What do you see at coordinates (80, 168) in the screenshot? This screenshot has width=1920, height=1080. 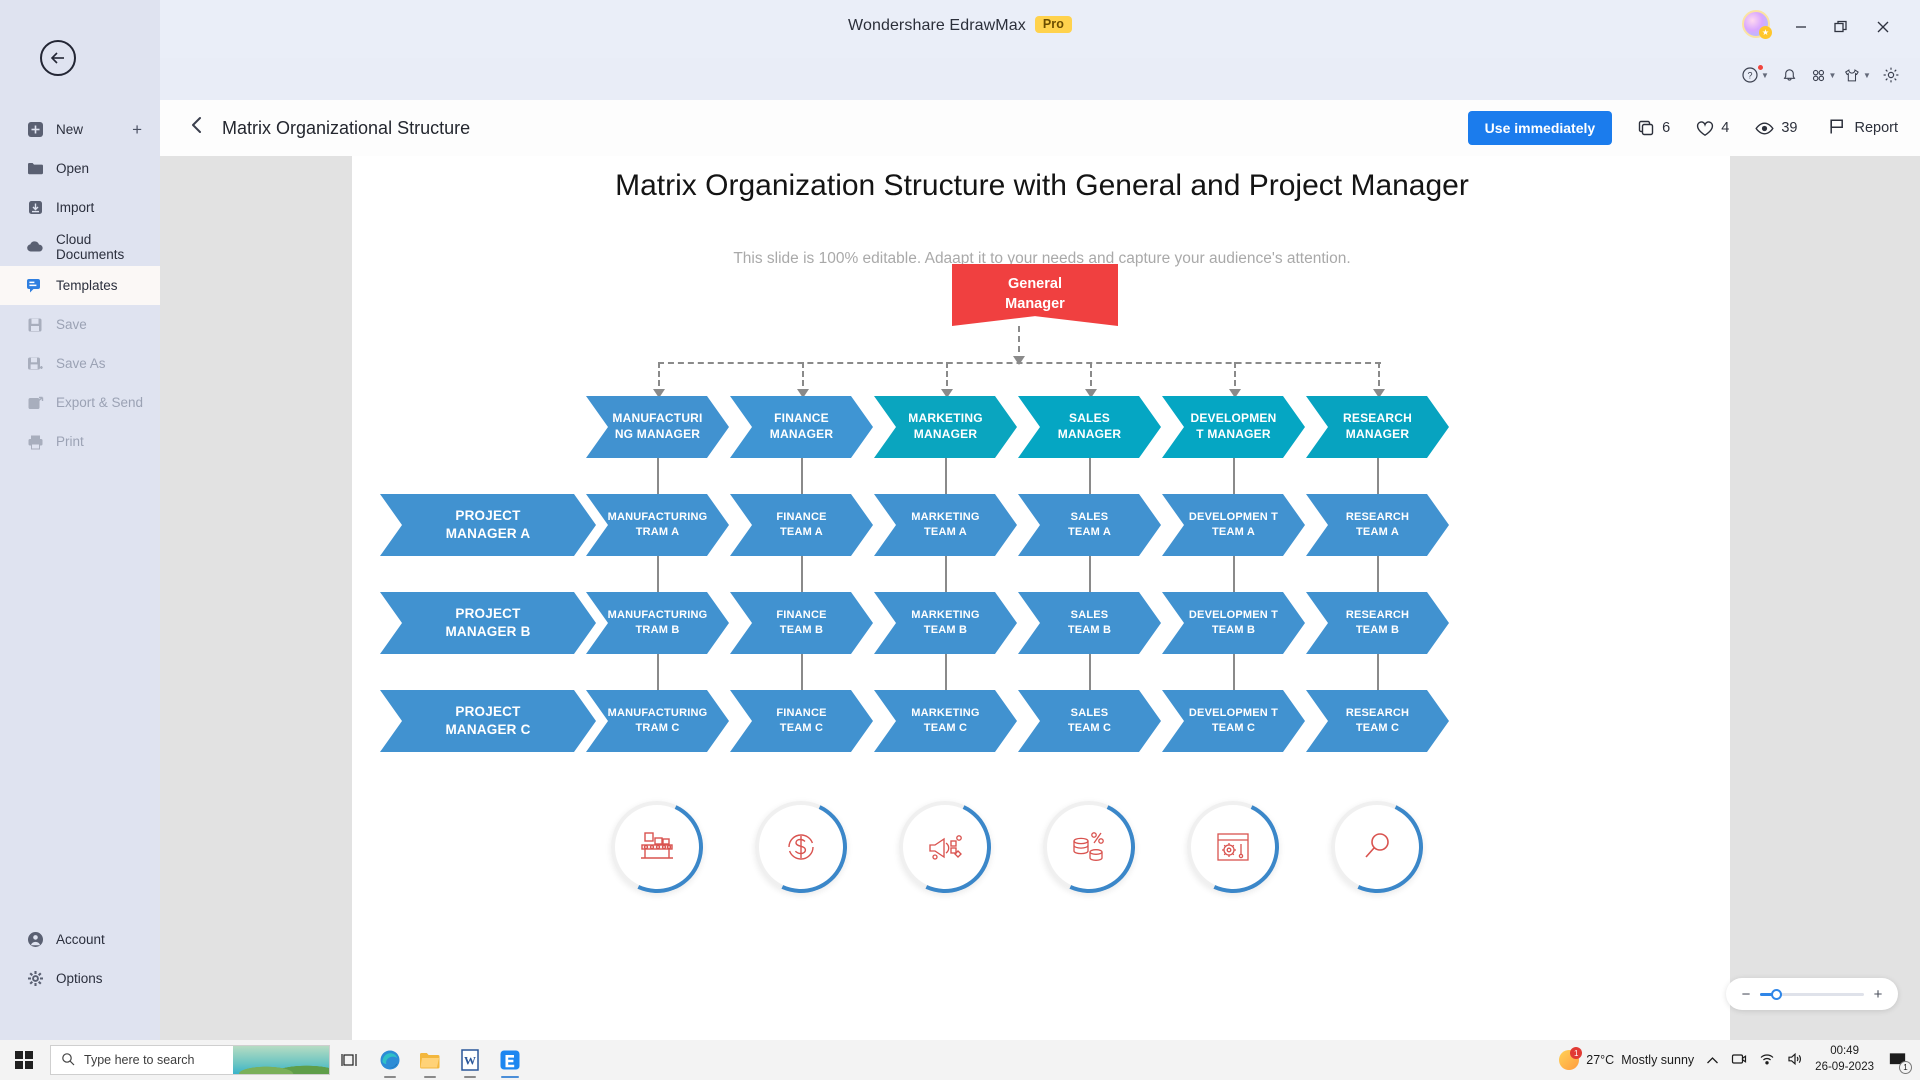 I see `sidebar-item-open: Open` at bounding box center [80, 168].